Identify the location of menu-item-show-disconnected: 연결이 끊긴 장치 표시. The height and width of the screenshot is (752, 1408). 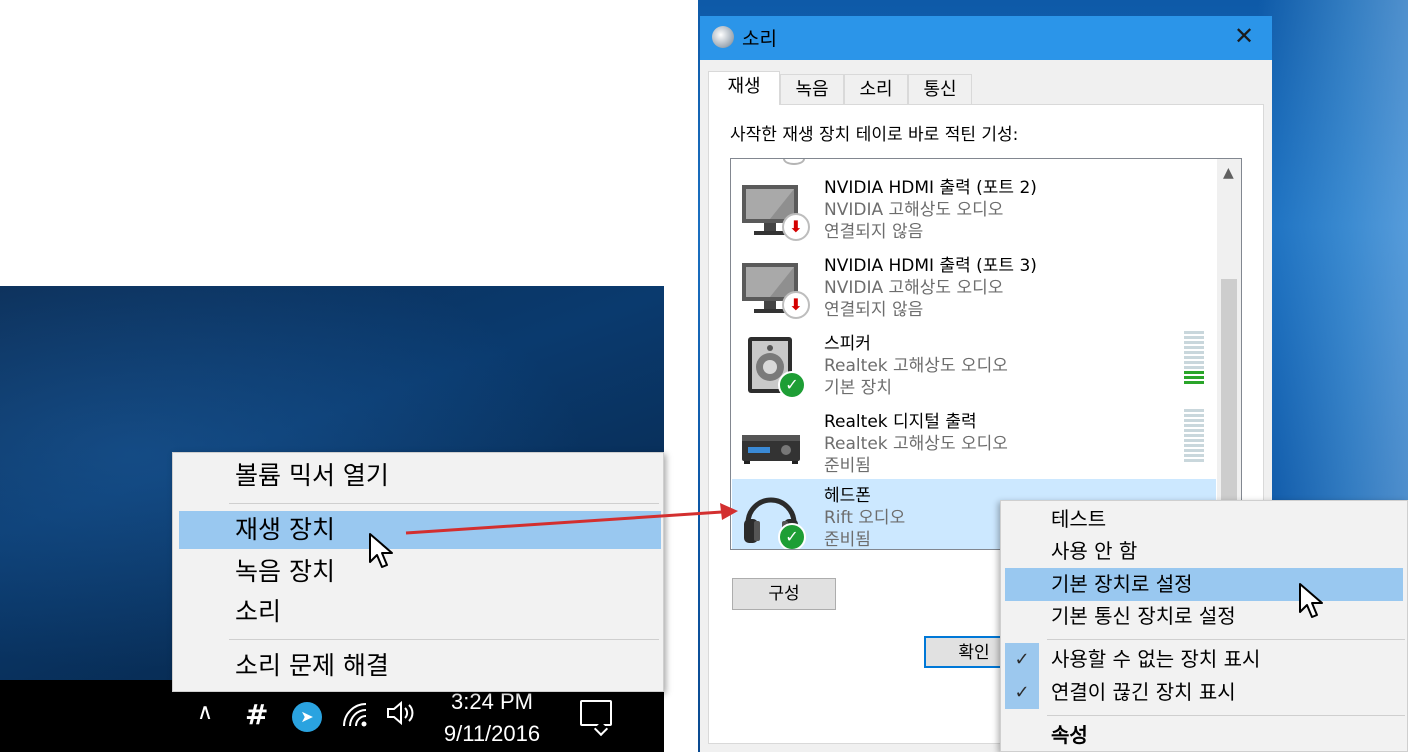
(1204, 692).